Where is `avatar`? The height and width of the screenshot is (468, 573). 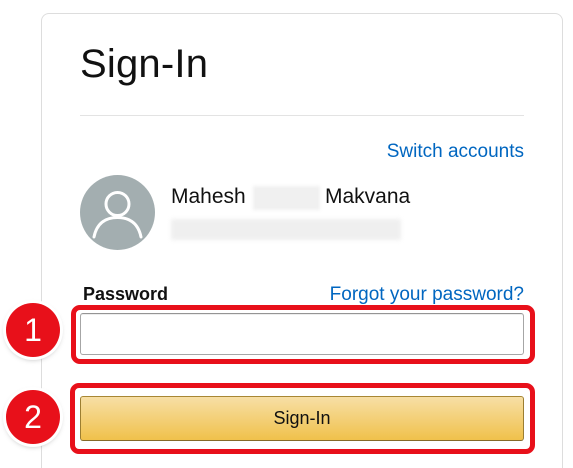 avatar is located at coordinates (117, 212).